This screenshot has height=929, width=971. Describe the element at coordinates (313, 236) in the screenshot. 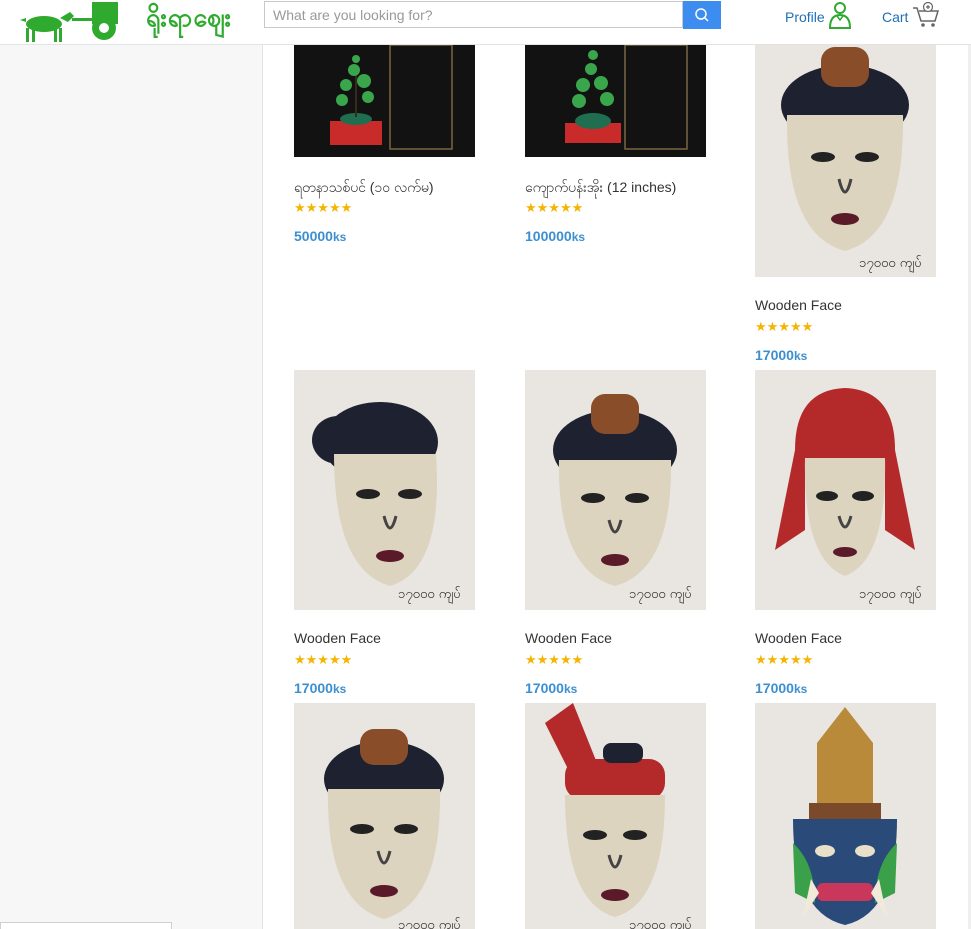

I see `price-value: 50000` at that location.